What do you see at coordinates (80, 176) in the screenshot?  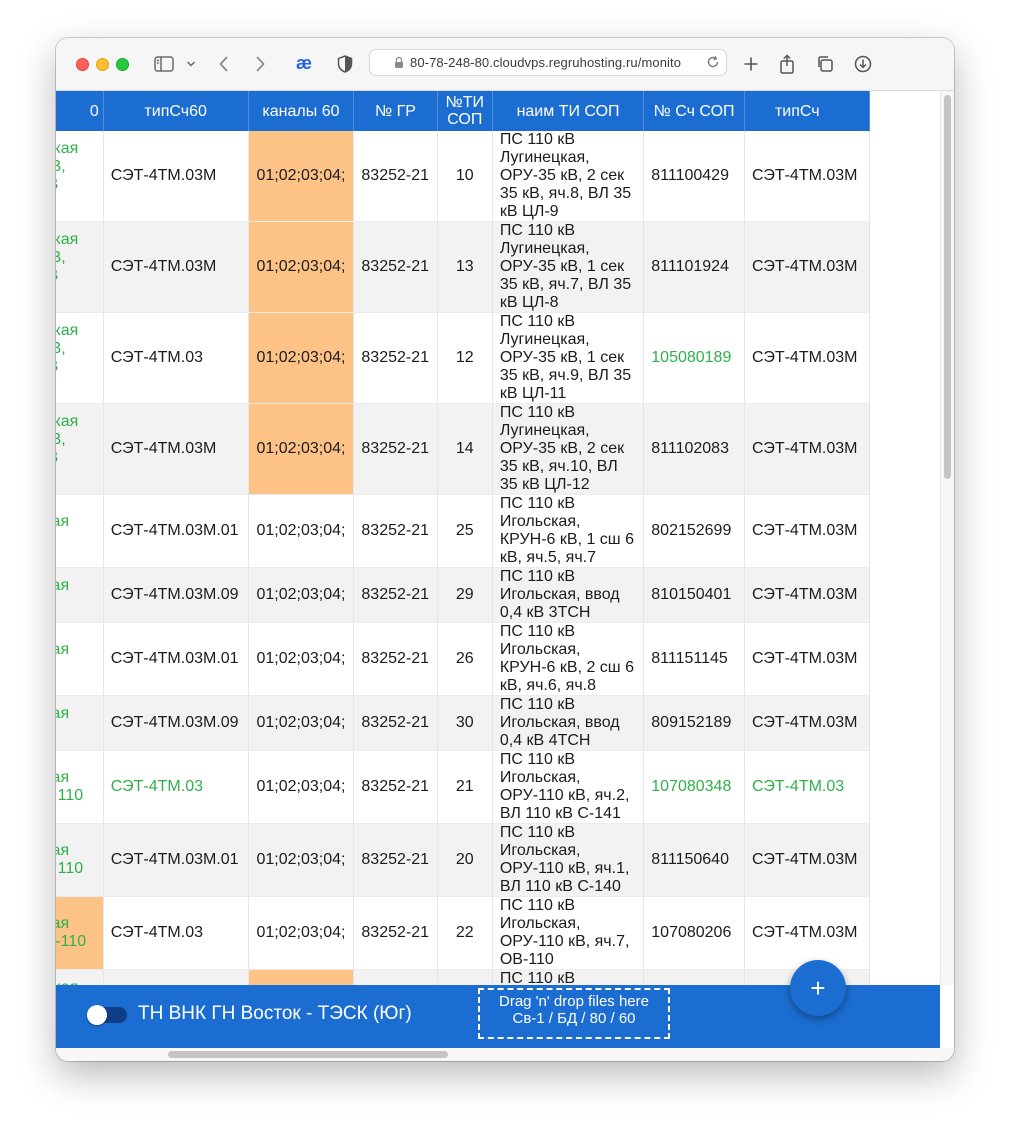 I see `point-name-cell: Лугинецкая сек 35 кВ, ВЛ 35 кВ ЦЛ-9` at bounding box center [80, 176].